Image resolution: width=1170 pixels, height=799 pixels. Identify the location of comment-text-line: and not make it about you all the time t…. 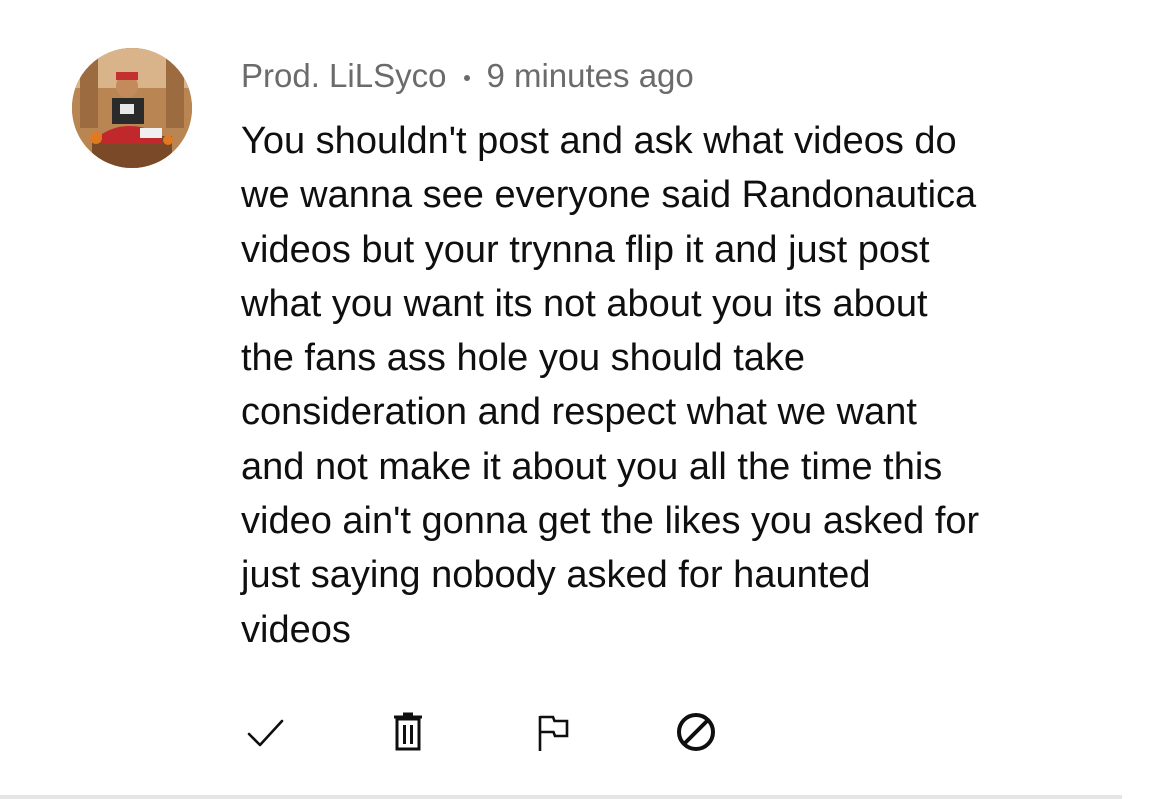
(592, 466).